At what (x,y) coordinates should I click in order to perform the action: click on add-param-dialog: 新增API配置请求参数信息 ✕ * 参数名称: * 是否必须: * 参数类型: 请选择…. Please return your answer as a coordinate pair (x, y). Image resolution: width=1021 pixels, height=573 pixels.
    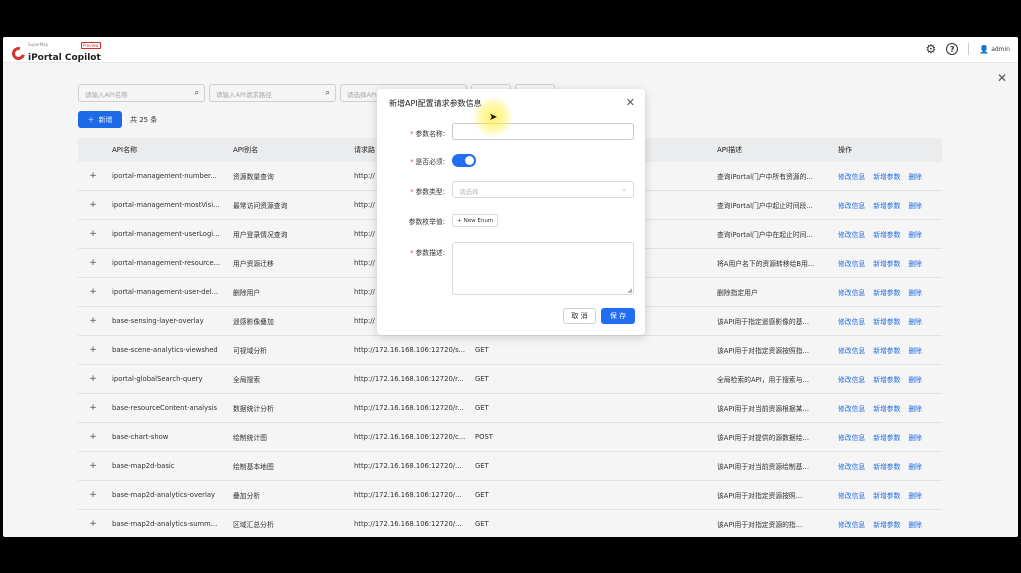
    Looking at the image, I should click on (511, 212).